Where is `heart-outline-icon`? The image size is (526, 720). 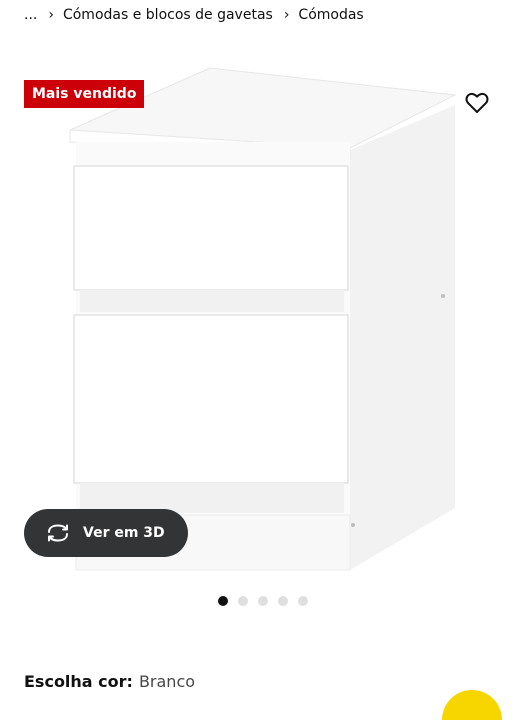
heart-outline-icon is located at coordinates (477, 102).